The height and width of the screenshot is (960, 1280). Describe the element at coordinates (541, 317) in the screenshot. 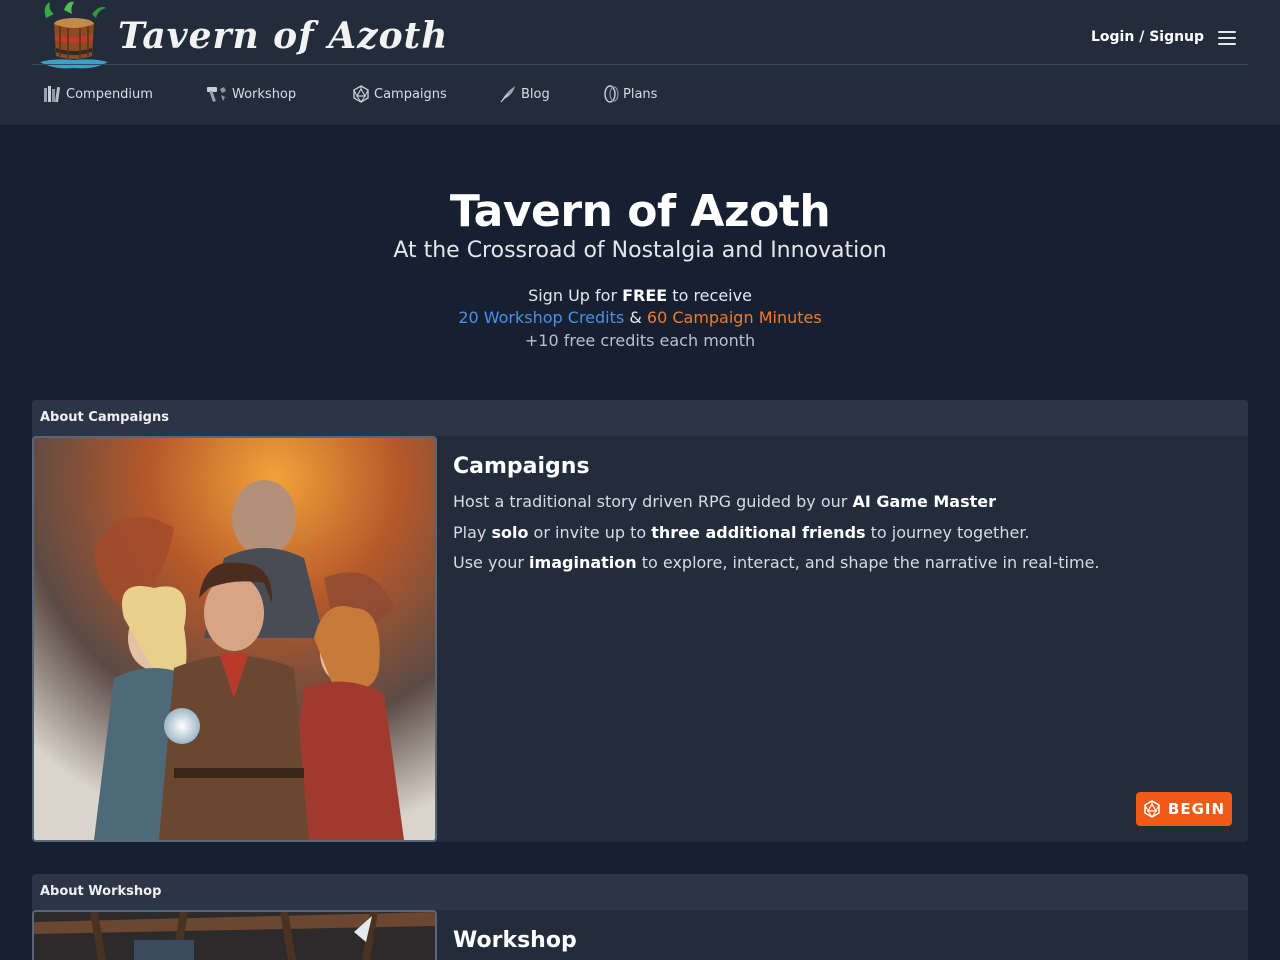

I see `workshop-credits-text: 20 Workshop Credits` at that location.